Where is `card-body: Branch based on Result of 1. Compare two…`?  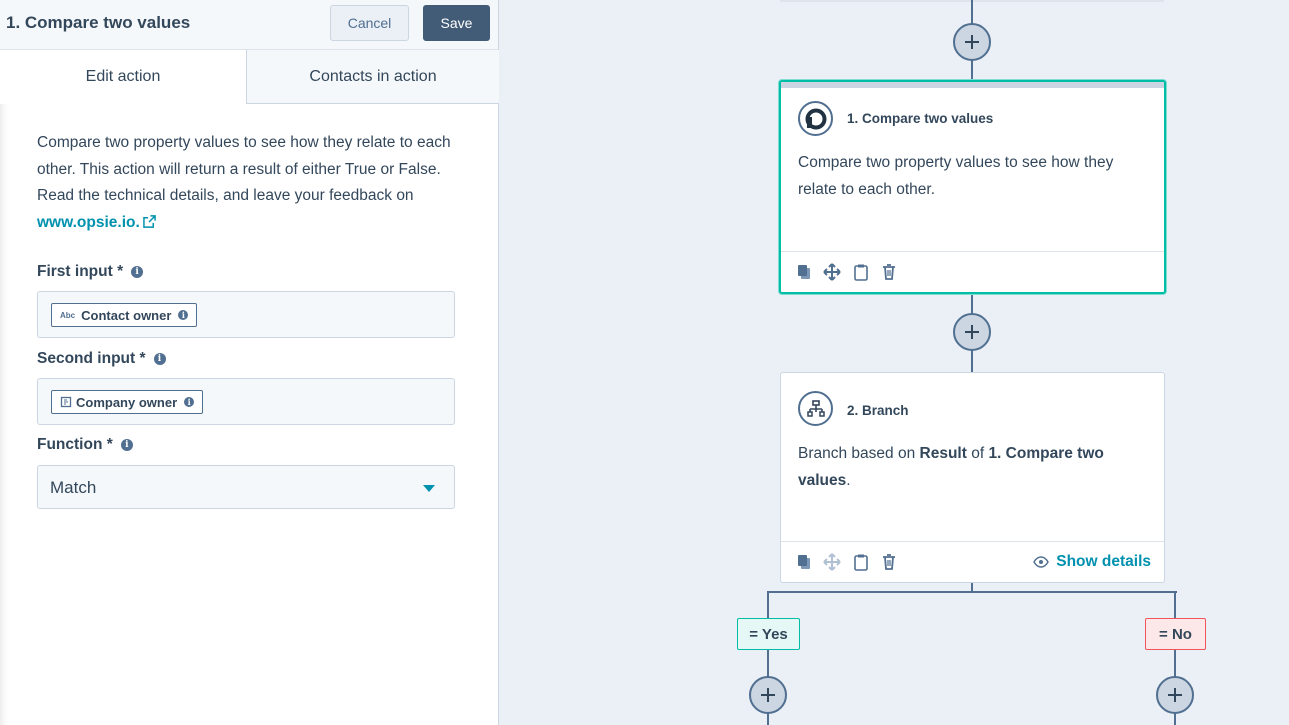
card-body: Branch based on Result of 1. Compare two… is located at coordinates (951, 467).